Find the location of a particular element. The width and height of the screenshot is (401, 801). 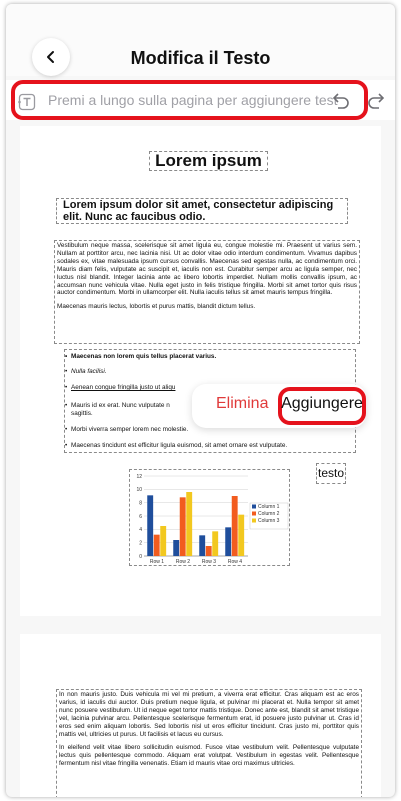

undo-icon is located at coordinates (340, 101).